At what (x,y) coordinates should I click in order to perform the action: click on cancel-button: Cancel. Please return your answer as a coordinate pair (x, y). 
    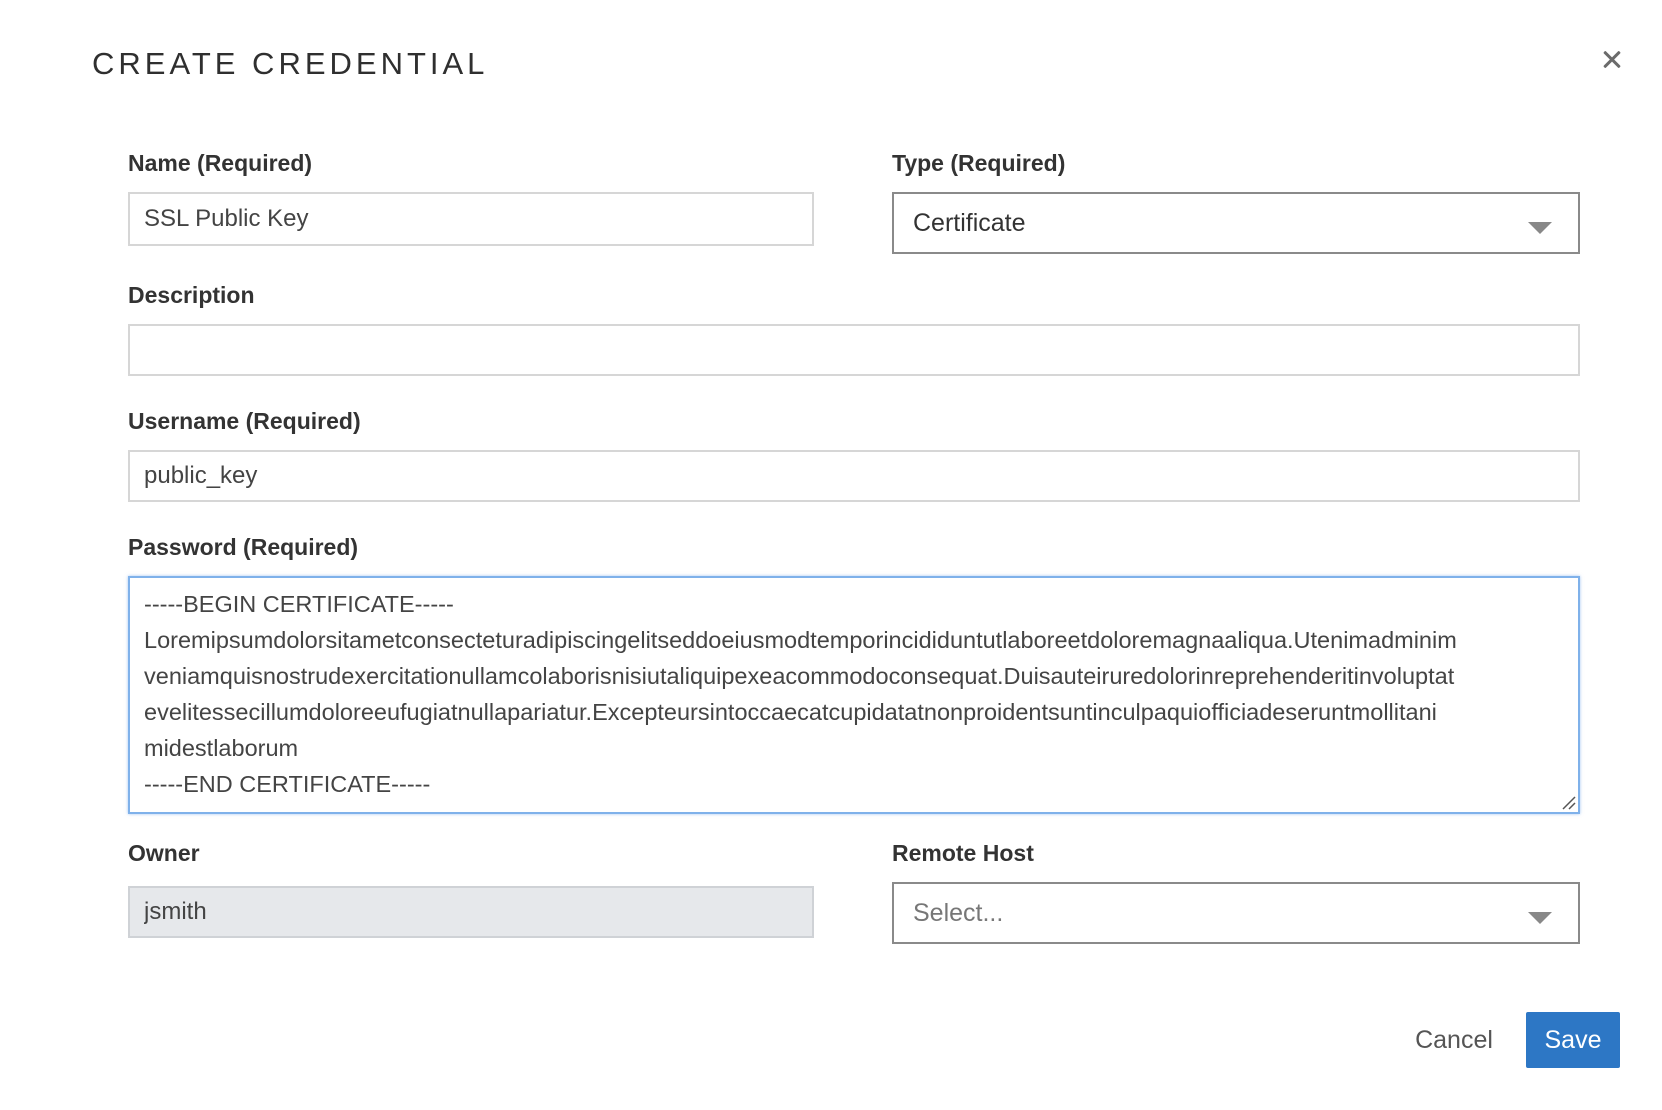
    Looking at the image, I should click on (1454, 1040).